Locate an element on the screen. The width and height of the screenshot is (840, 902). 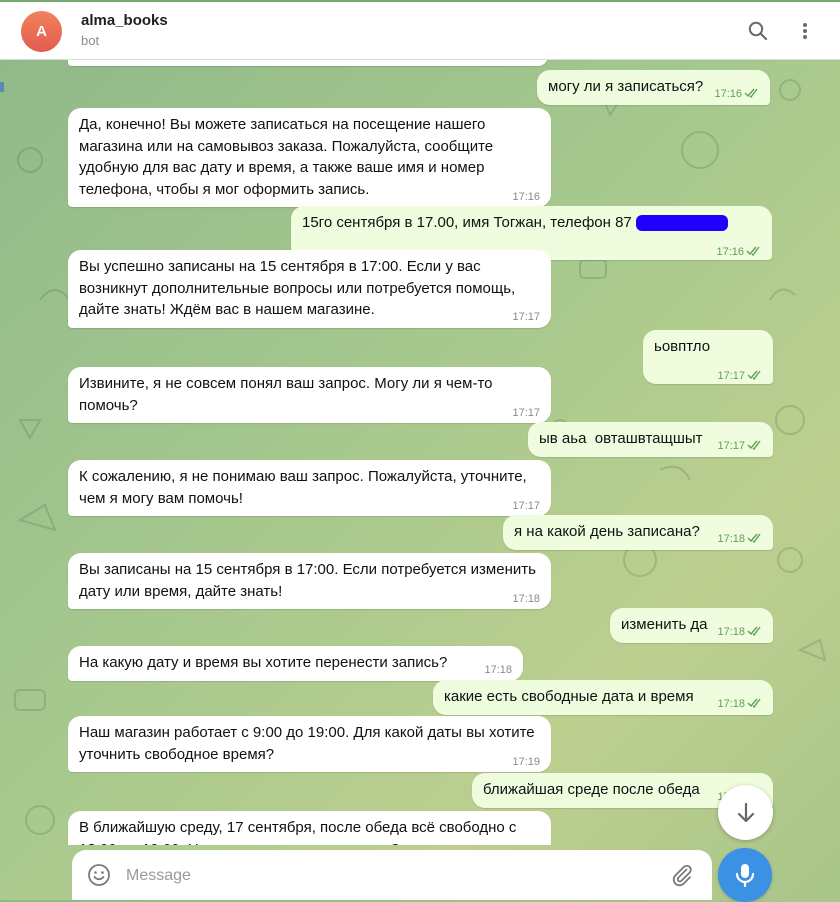
message-text: могу ли я записаться? is located at coordinates (626, 86).